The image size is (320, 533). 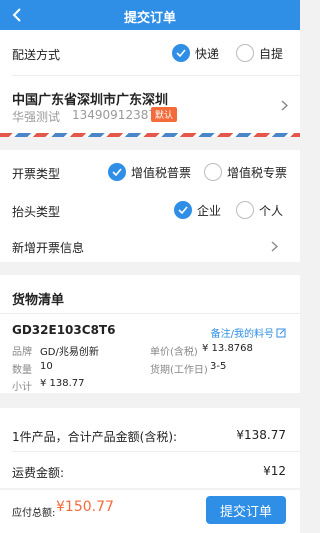 I want to click on edit-icon, so click(x=281, y=332).